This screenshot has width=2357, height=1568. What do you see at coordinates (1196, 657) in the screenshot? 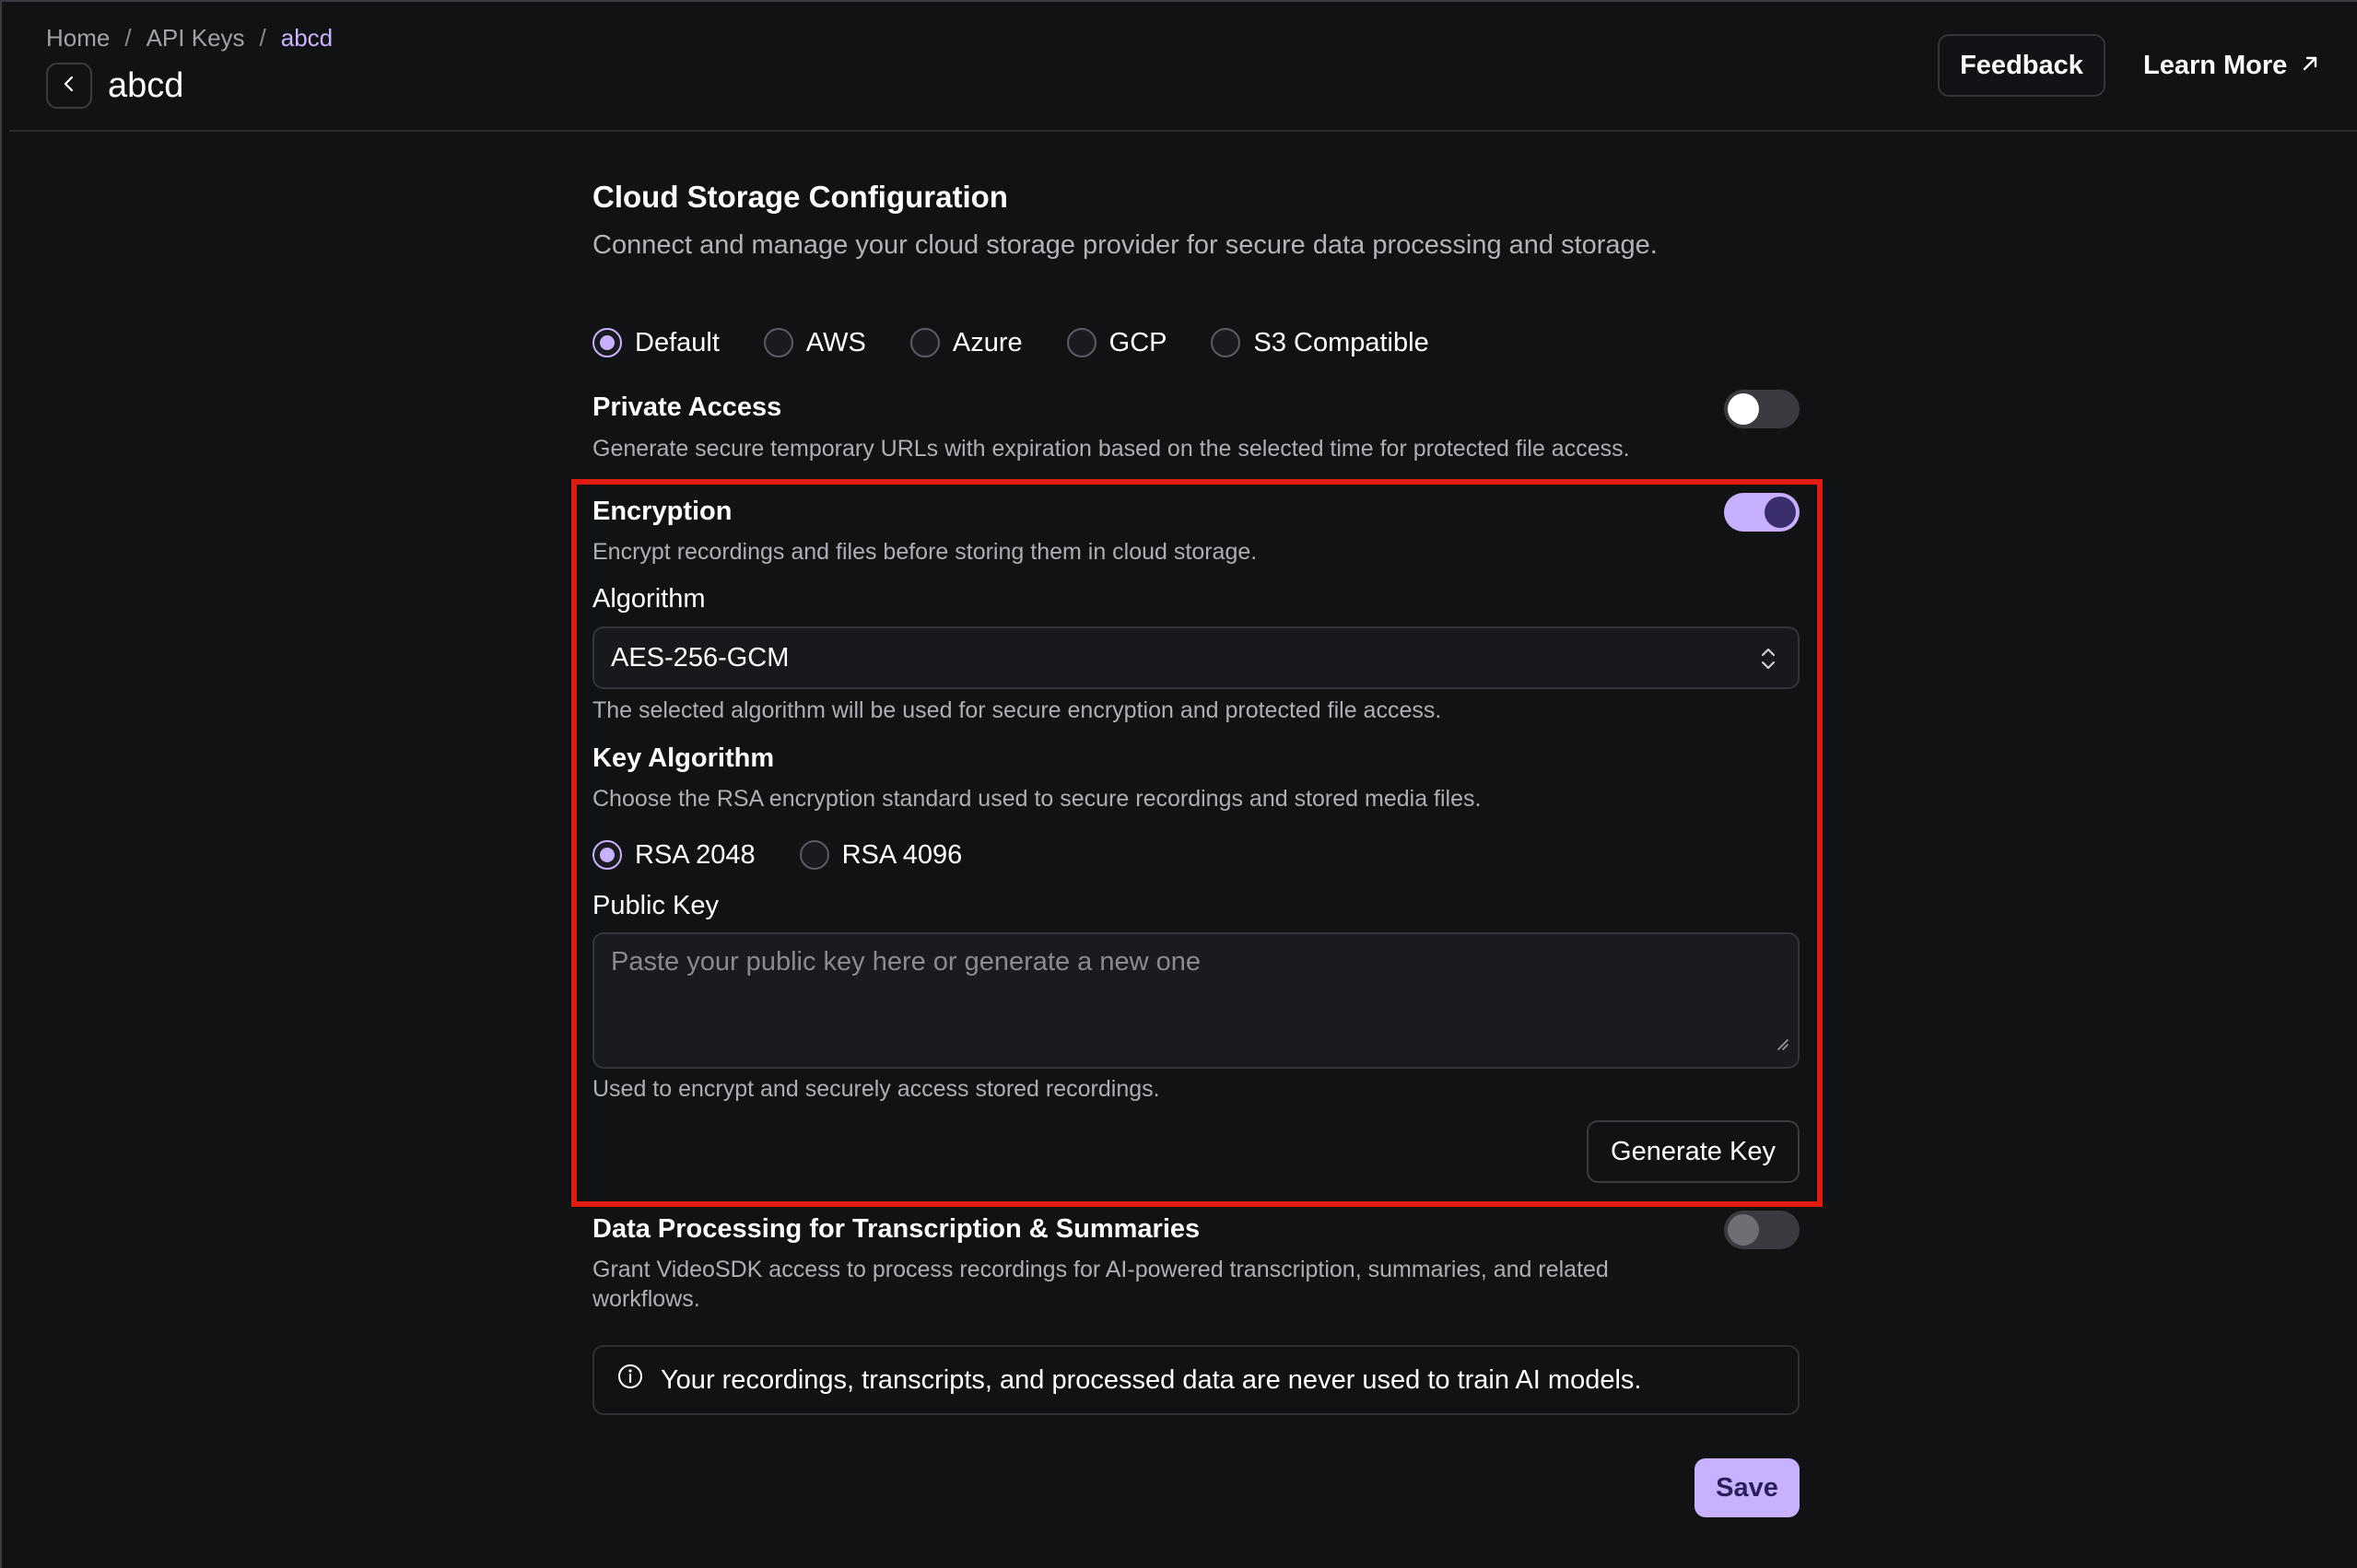
I see `algorithm-select: AES-256-GCM` at bounding box center [1196, 657].